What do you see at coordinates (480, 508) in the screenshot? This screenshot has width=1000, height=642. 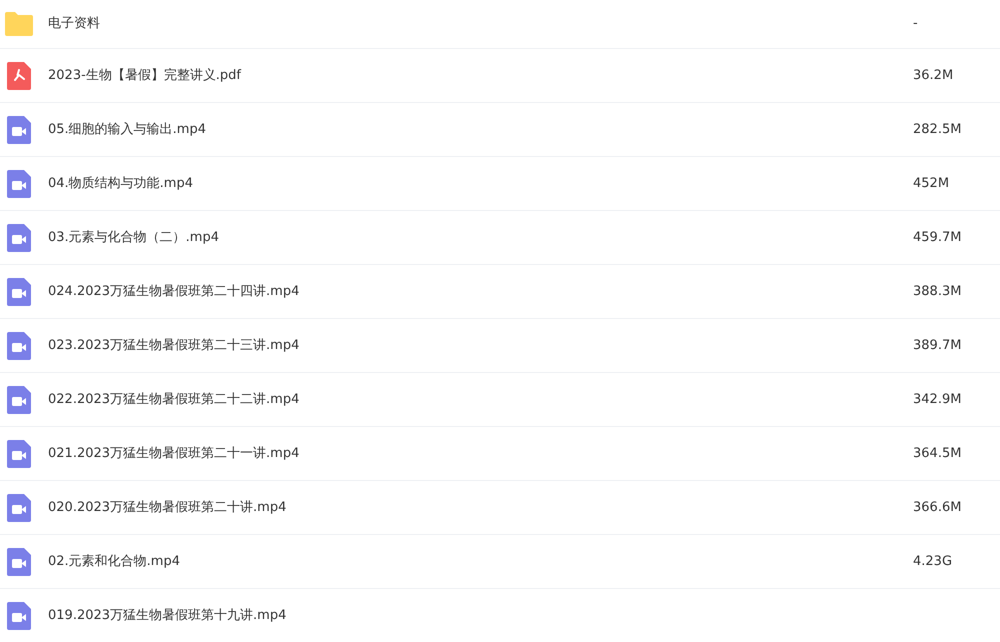 I see `file-name: 020.2023万猛生物暑假班第二十讲.mp4` at bounding box center [480, 508].